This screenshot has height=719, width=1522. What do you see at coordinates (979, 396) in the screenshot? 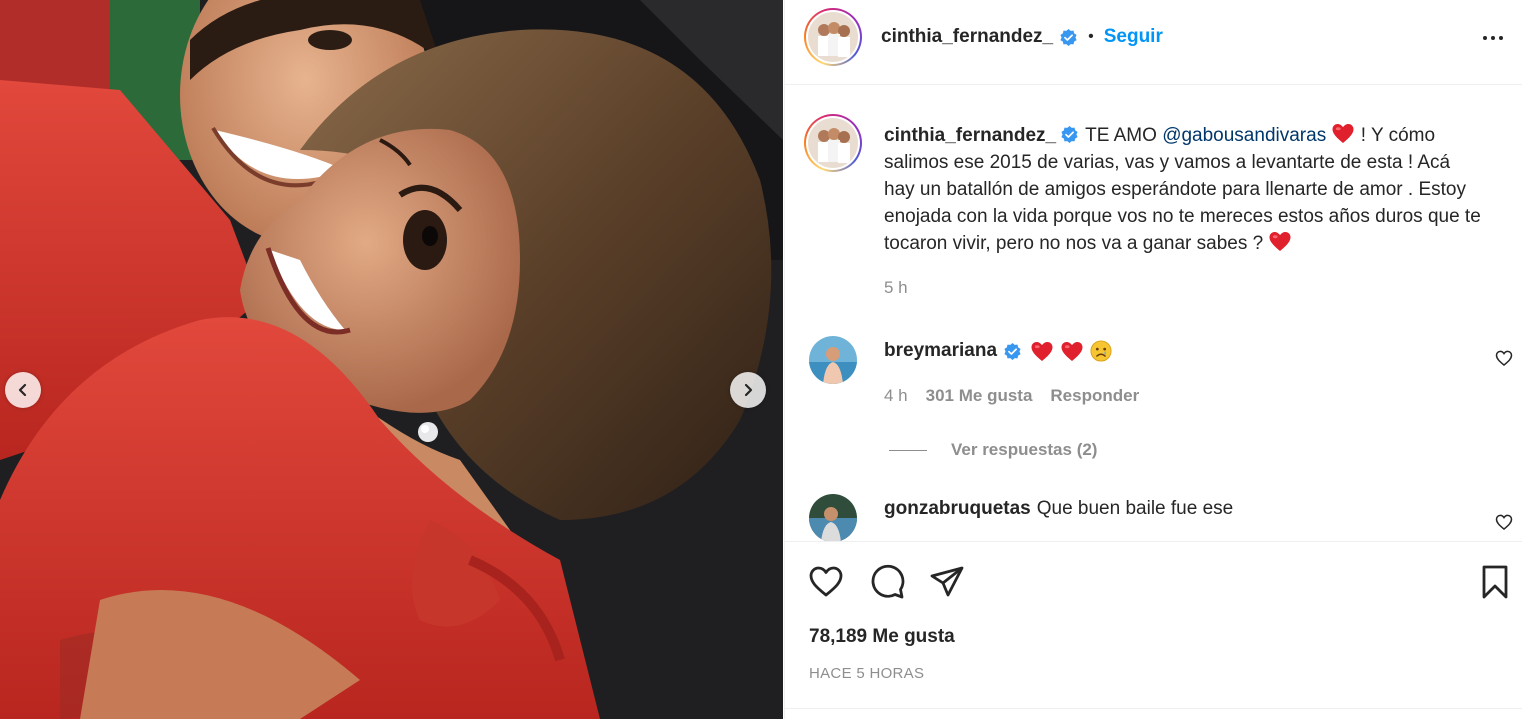
I see `comment-likes: 301 Me gusta` at bounding box center [979, 396].